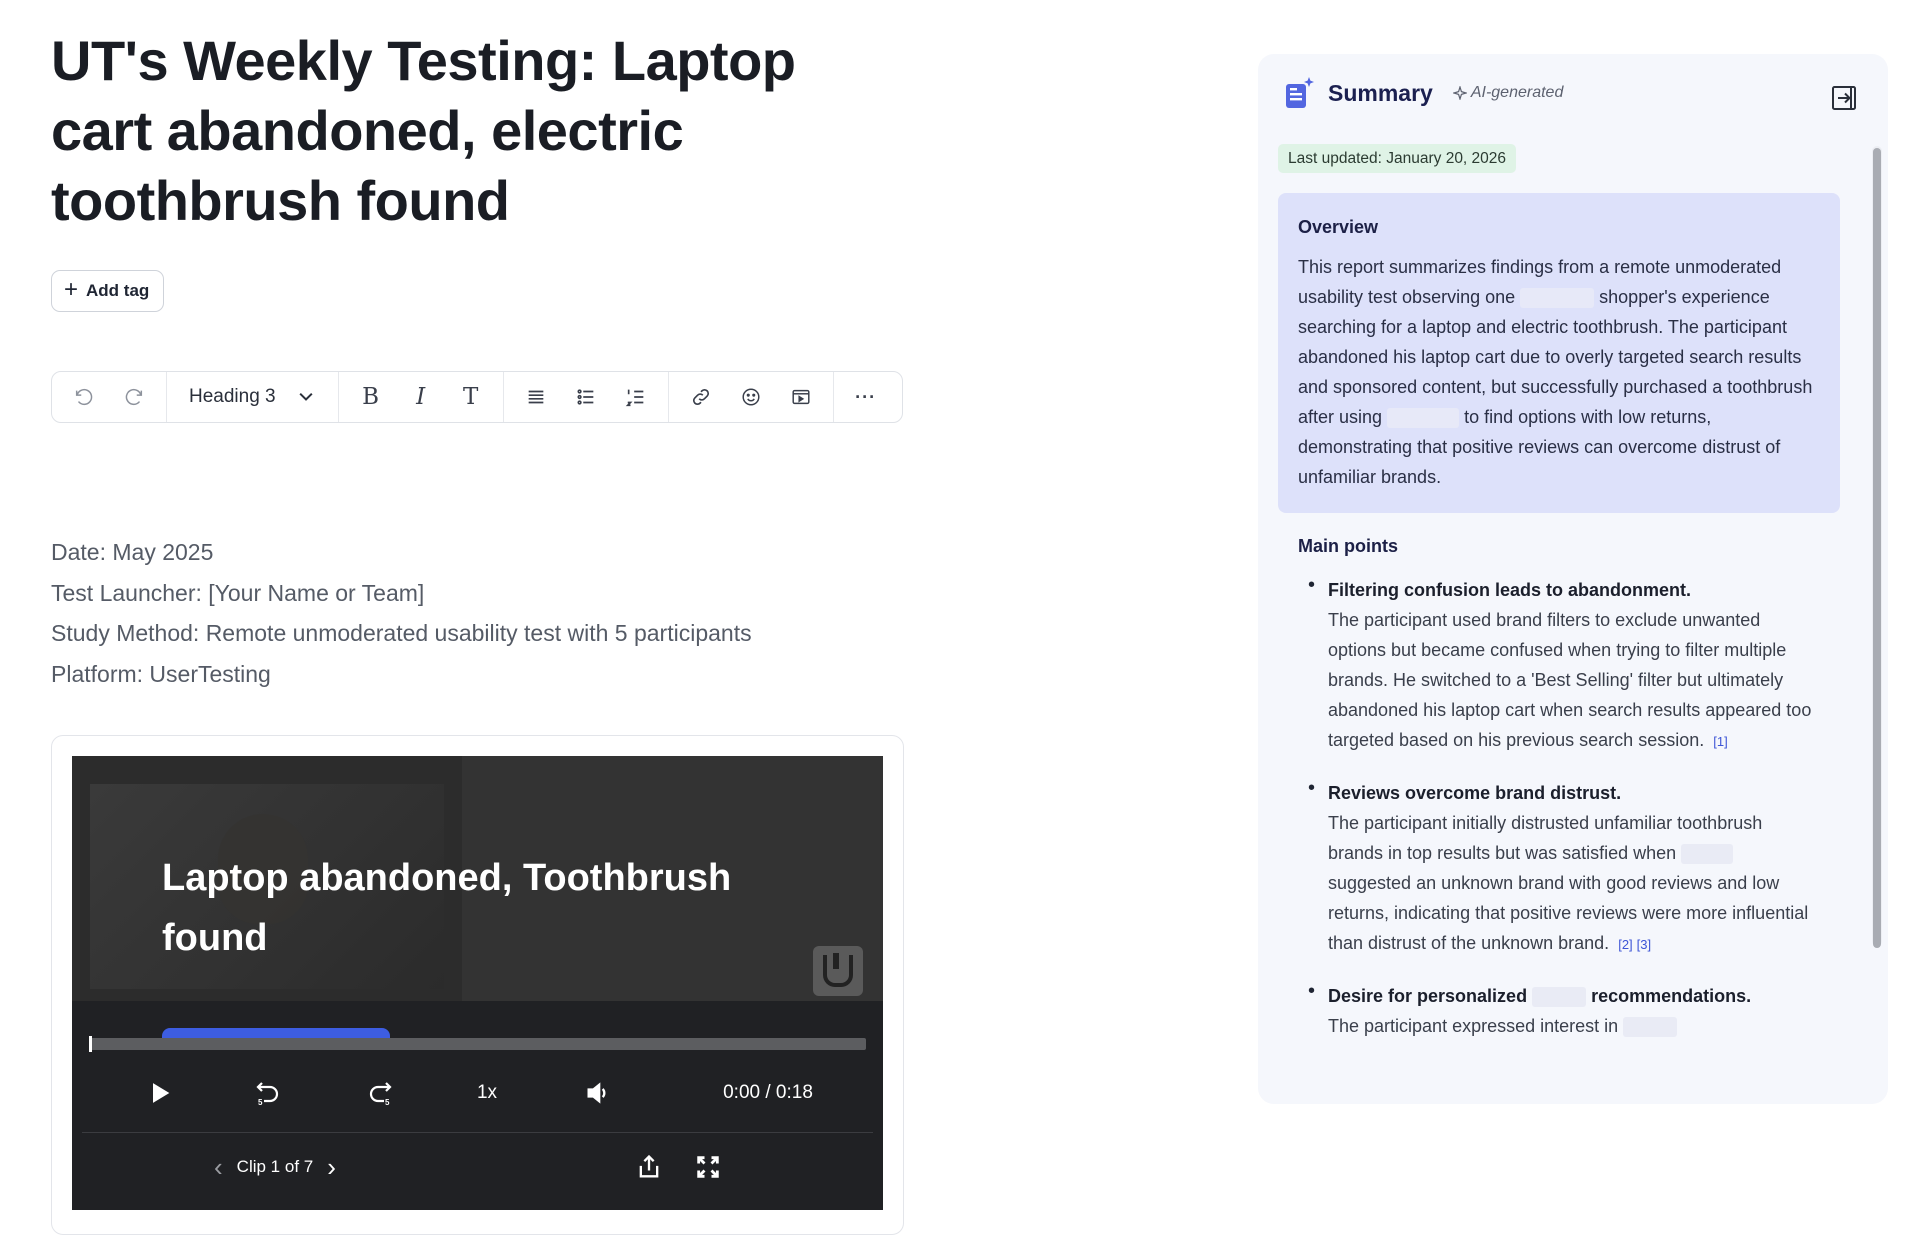 Image resolution: width=1910 pixels, height=1235 pixels. What do you see at coordinates (477, 1132) in the screenshot?
I see `player-divider` at bounding box center [477, 1132].